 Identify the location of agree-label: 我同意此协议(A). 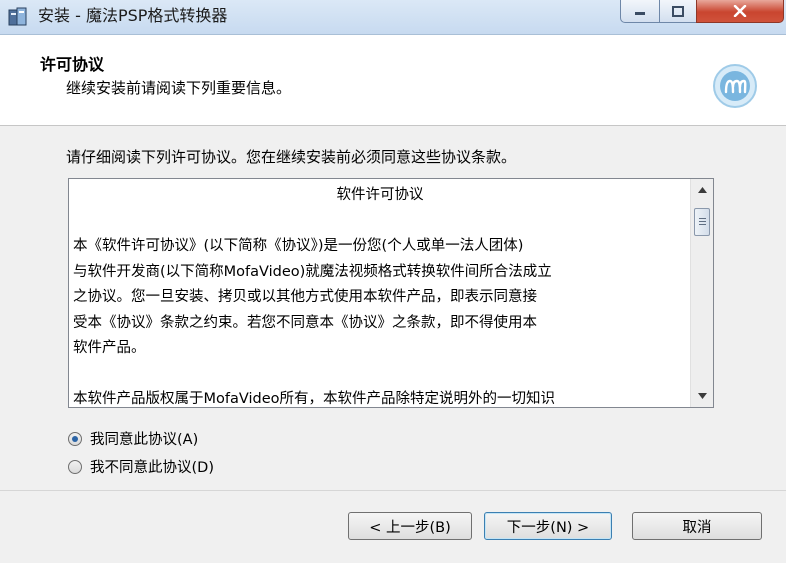
(144, 440).